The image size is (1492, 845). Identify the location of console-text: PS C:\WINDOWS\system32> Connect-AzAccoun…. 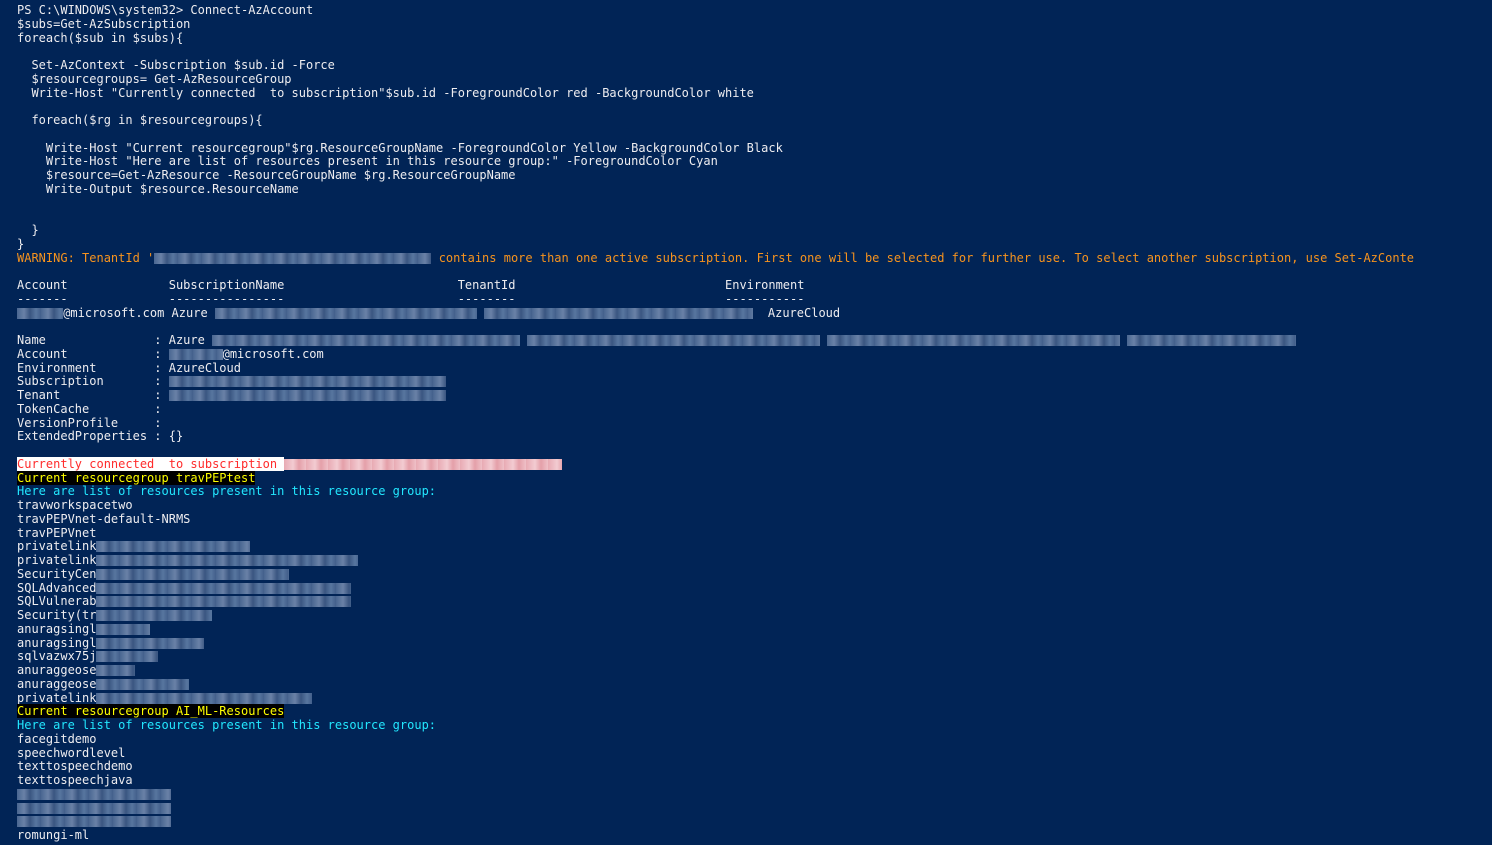
(165, 10).